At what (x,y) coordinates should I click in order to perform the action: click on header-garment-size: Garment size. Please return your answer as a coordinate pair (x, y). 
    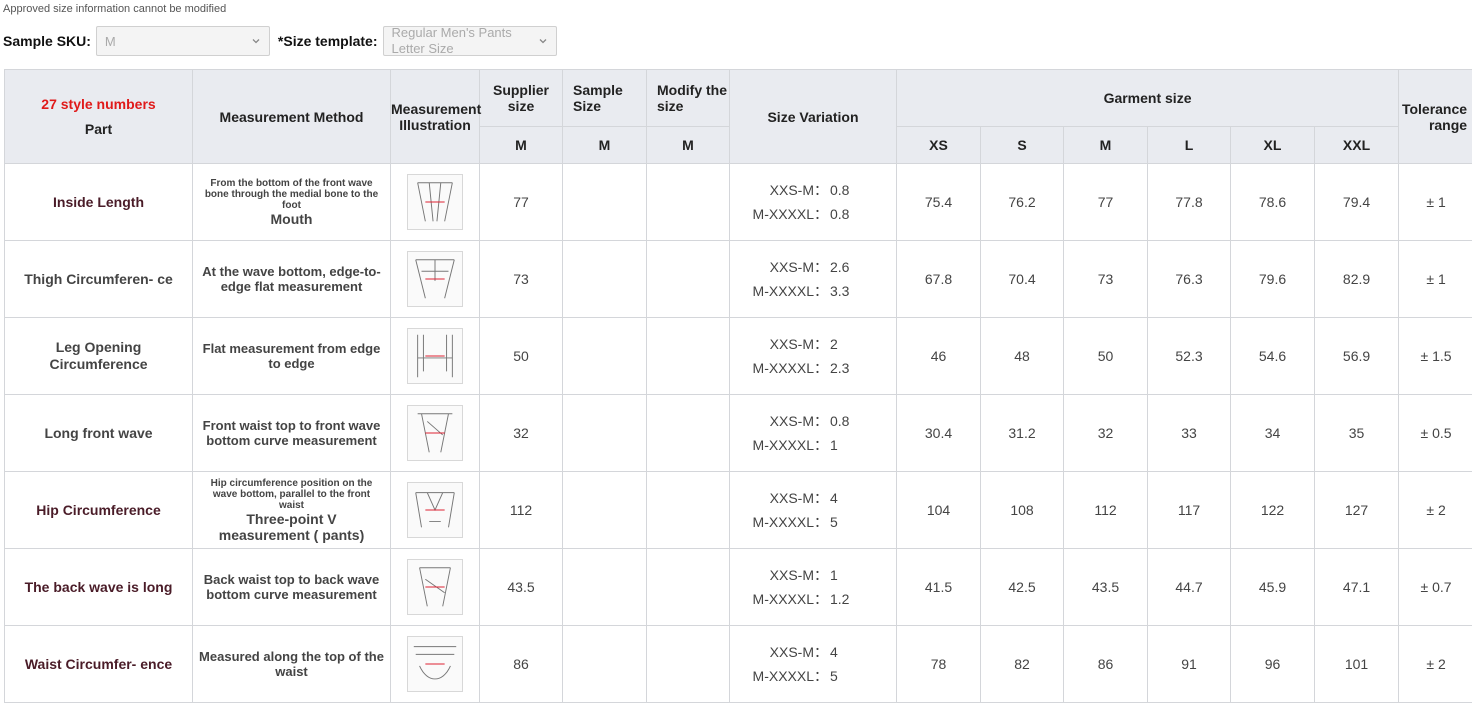
    Looking at the image, I should click on (1147, 98).